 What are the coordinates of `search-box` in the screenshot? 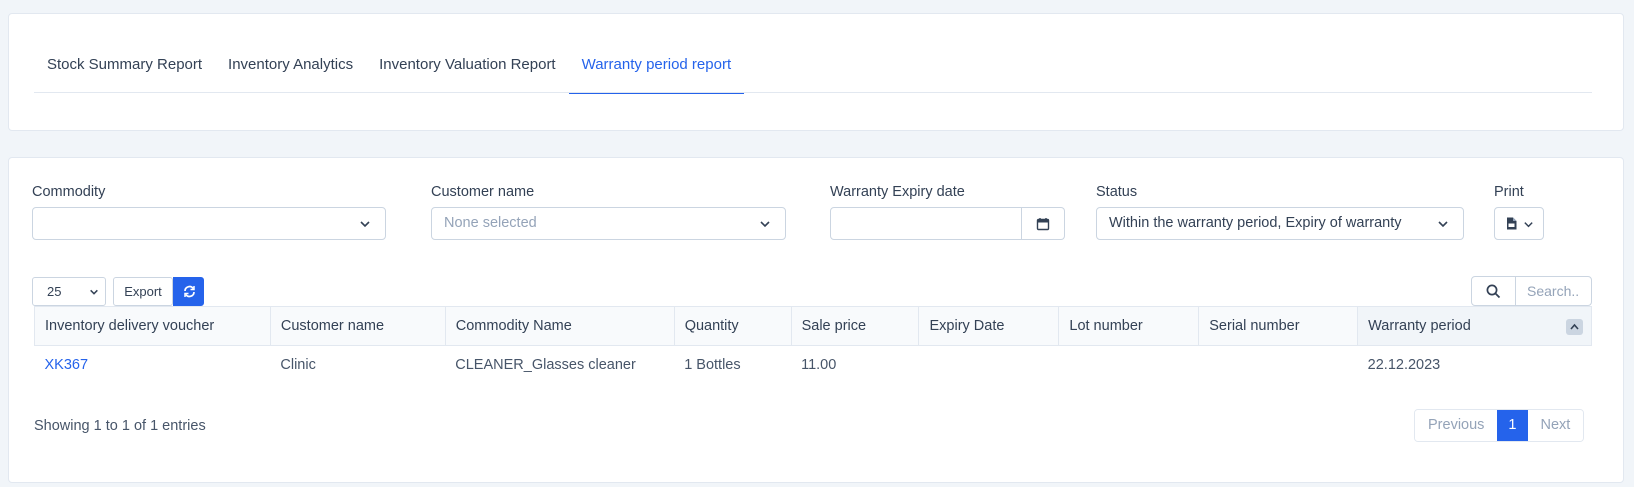 It's located at (1531, 291).